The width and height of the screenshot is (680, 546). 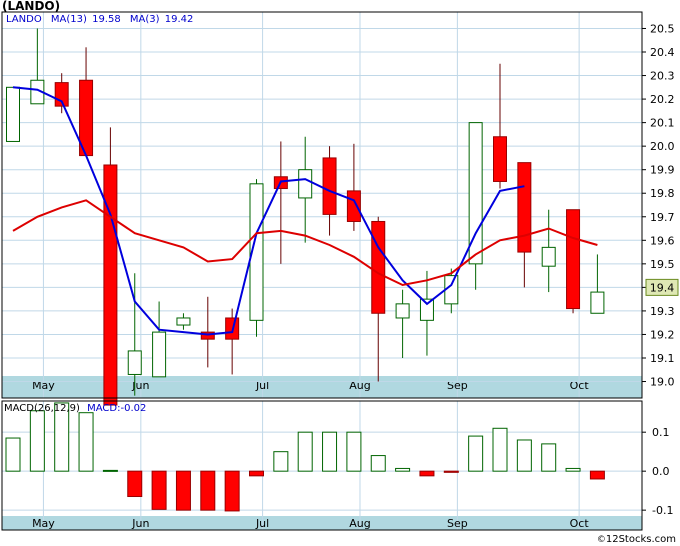 I want to click on price-x-tick-label: Aug, so click(x=359, y=385).